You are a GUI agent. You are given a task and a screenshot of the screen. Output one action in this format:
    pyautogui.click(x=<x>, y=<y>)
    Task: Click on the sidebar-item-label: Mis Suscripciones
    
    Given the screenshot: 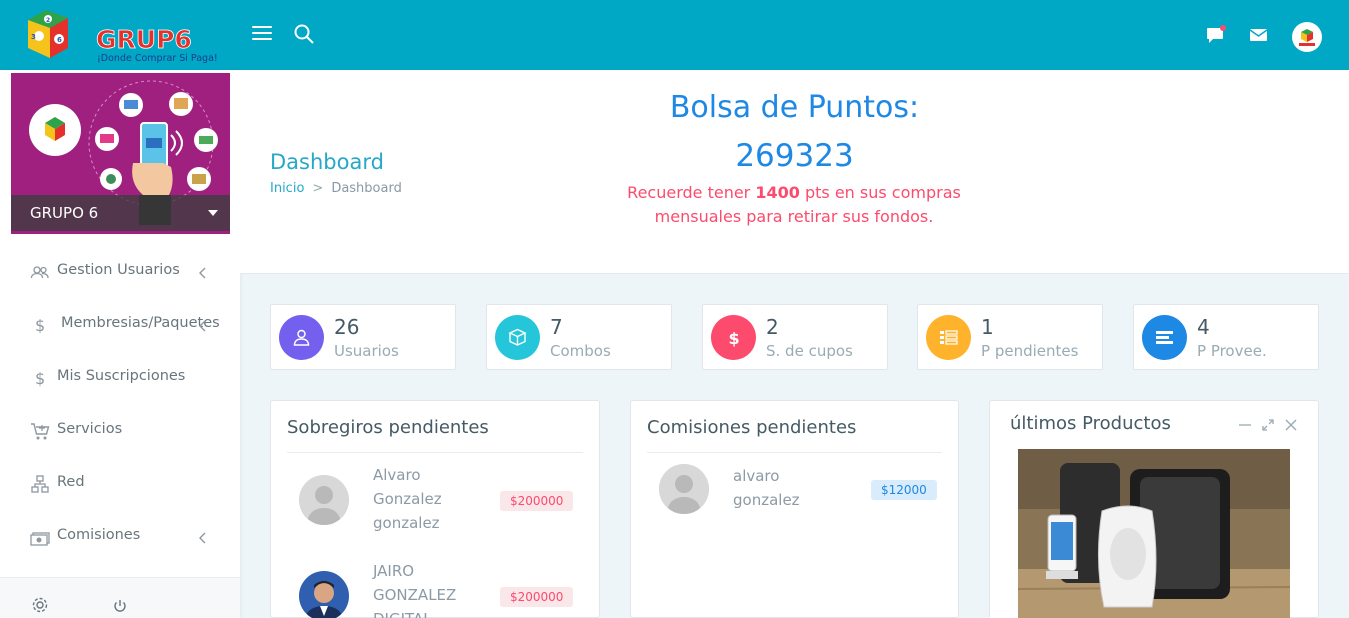 What is the action you would take?
    pyautogui.click(x=121, y=376)
    